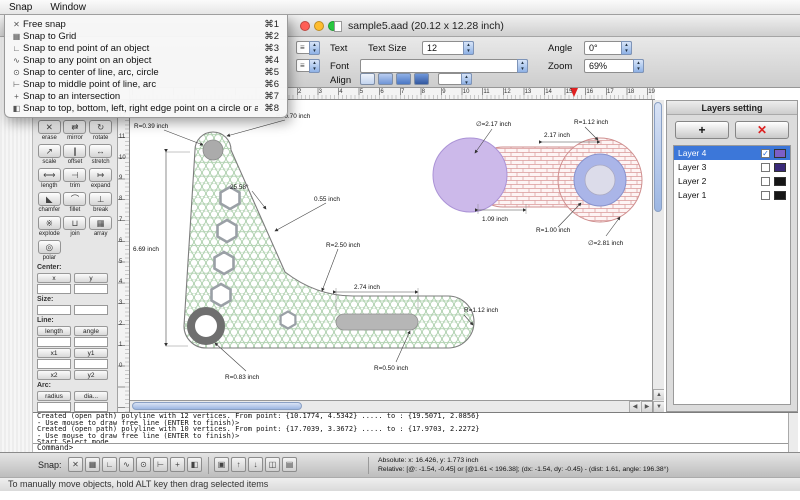  What do you see at coordinates (101, 223) in the screenshot?
I see `array-tool-button: ▦` at bounding box center [101, 223].